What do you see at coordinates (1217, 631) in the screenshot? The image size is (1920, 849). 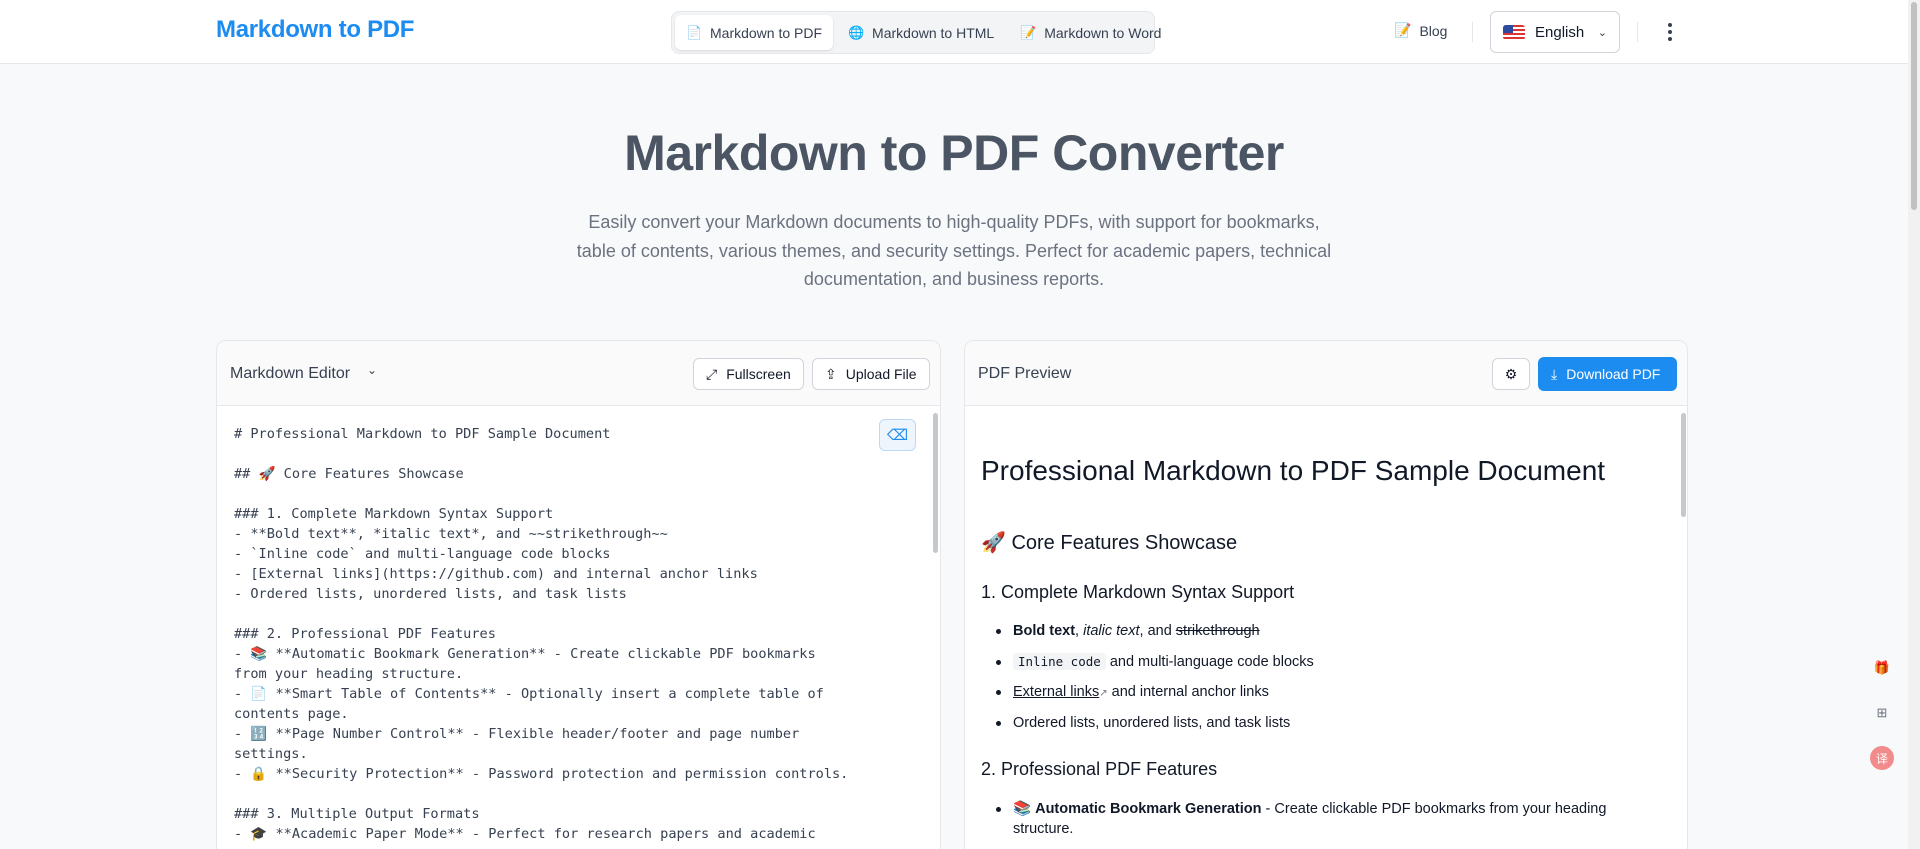 I see `strike-text: strikethrough` at bounding box center [1217, 631].